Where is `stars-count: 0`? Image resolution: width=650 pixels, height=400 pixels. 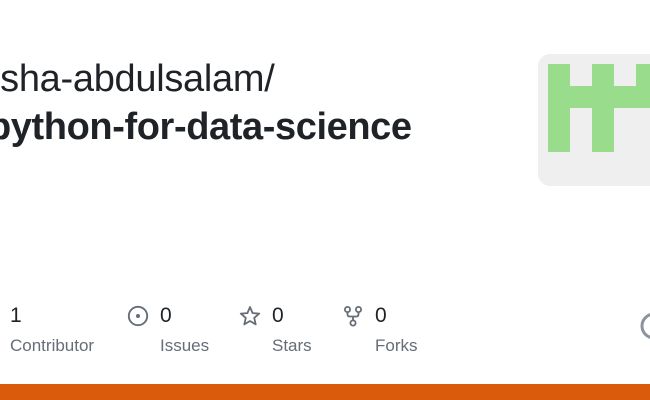
stars-count: 0 is located at coordinates (278, 315).